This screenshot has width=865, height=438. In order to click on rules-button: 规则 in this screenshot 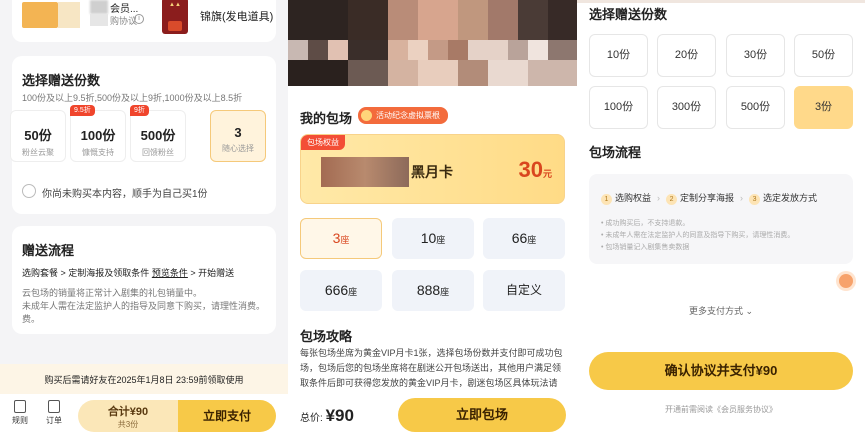, I will do `click(20, 413)`.